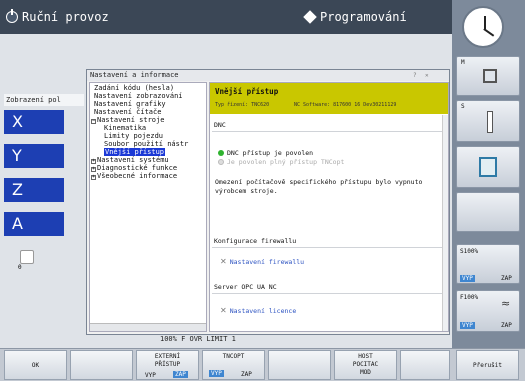 Image resolution: width=525 pixels, height=381 pixels. I want to click on refresh-icon, so click(27, 257).